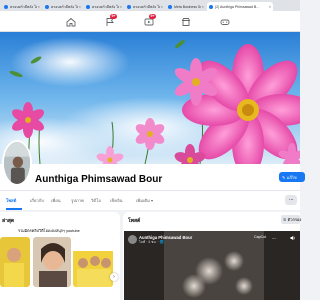  I want to click on facebook-top-nav: 9+ 9+, so click(150, 21).